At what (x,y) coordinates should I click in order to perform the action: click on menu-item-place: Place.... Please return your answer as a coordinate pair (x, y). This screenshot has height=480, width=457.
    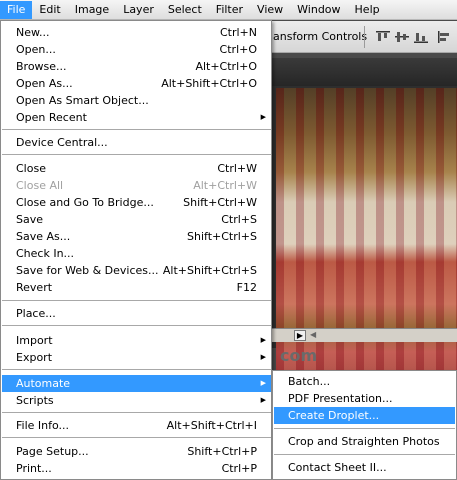
    Looking at the image, I should click on (136, 313).